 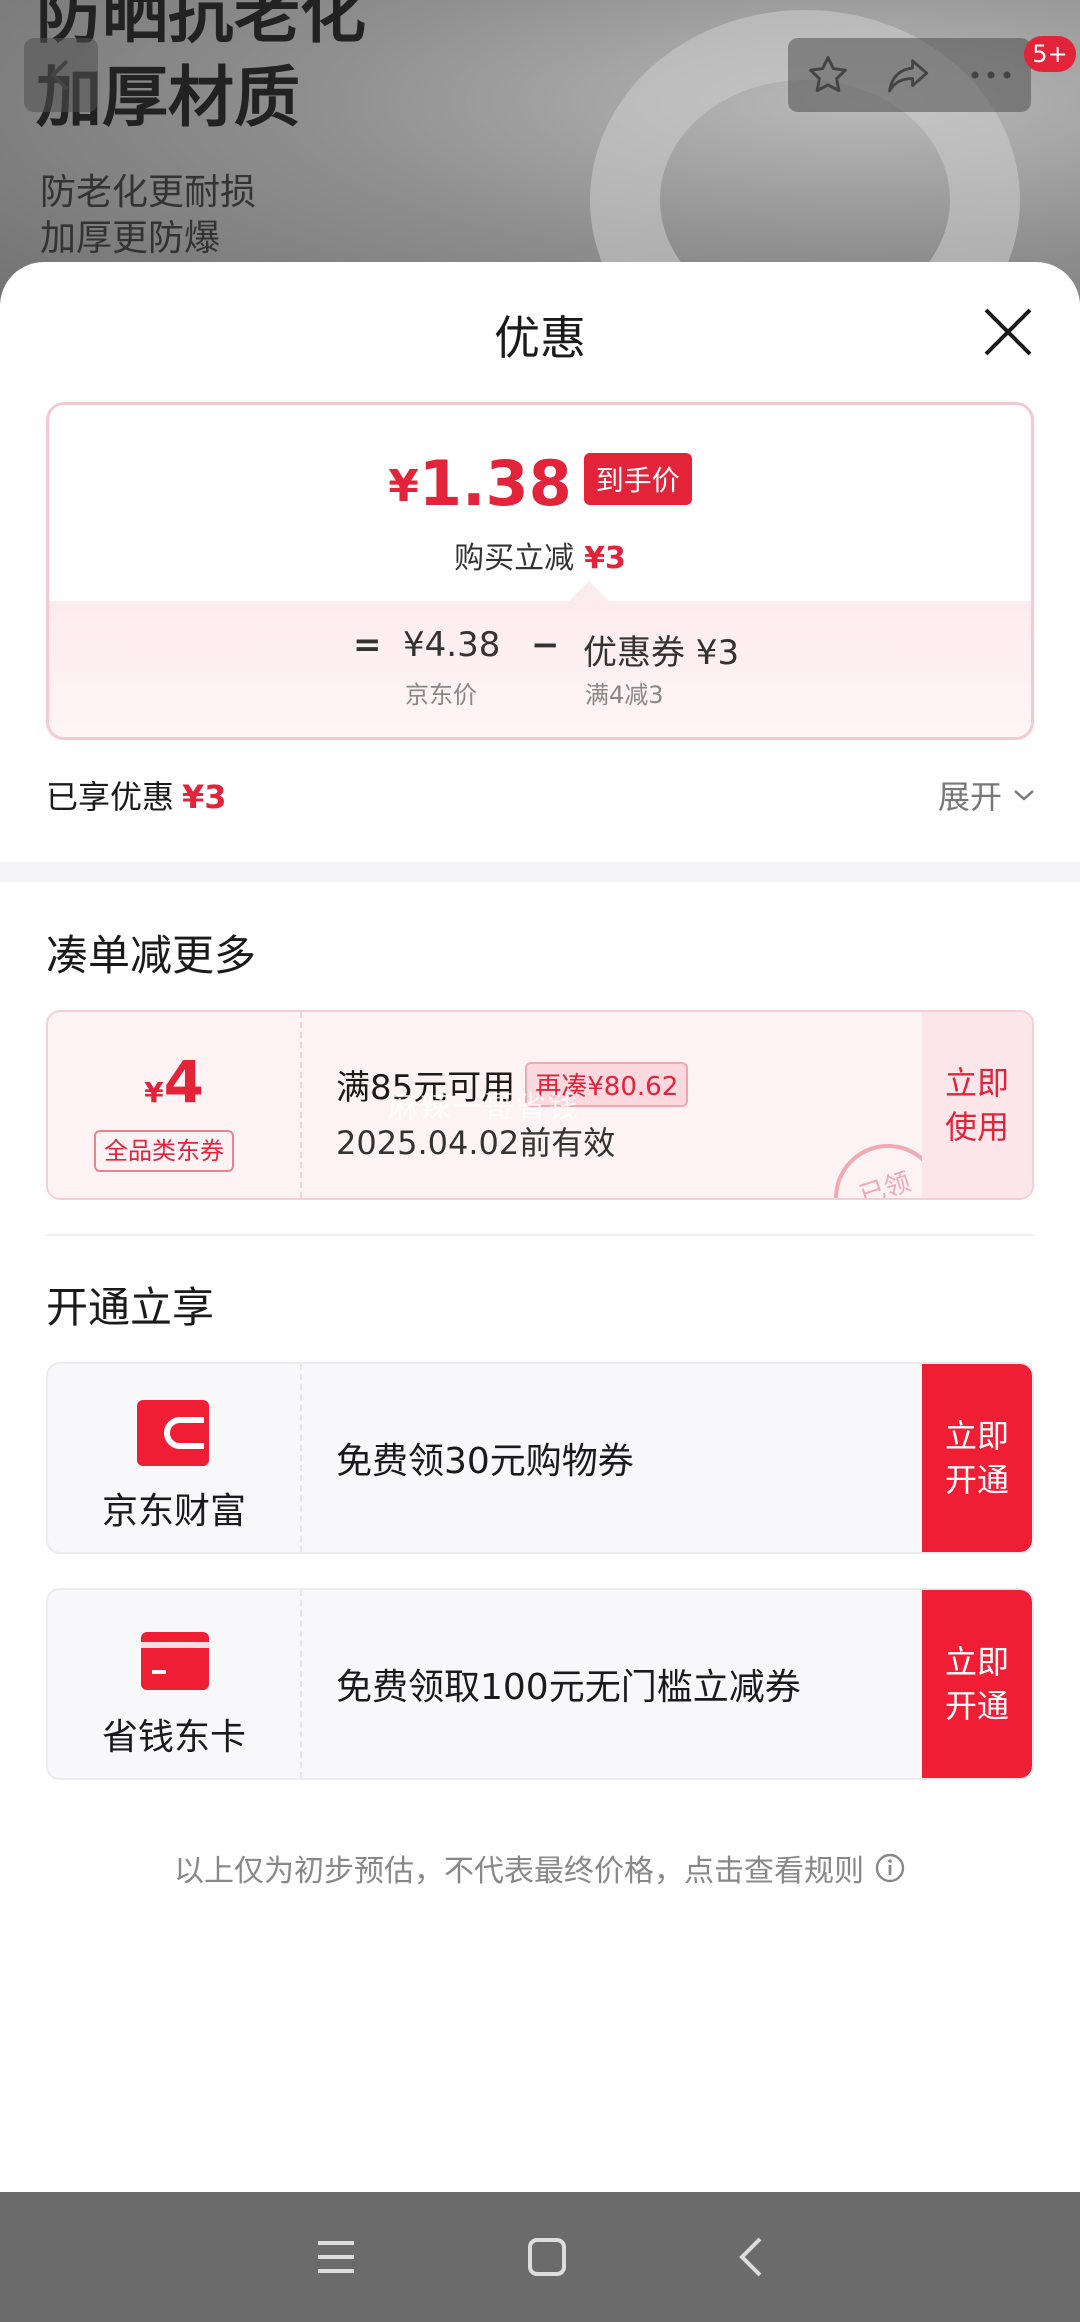 I want to click on system-nav-bar, so click(x=540, y=2257).